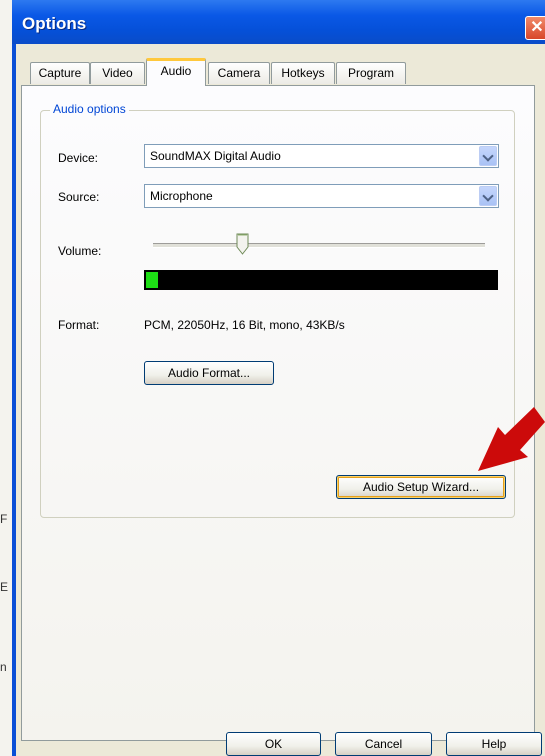 This screenshot has width=545, height=756. What do you see at coordinates (511, 439) in the screenshot?
I see `red-arrow-icon` at bounding box center [511, 439].